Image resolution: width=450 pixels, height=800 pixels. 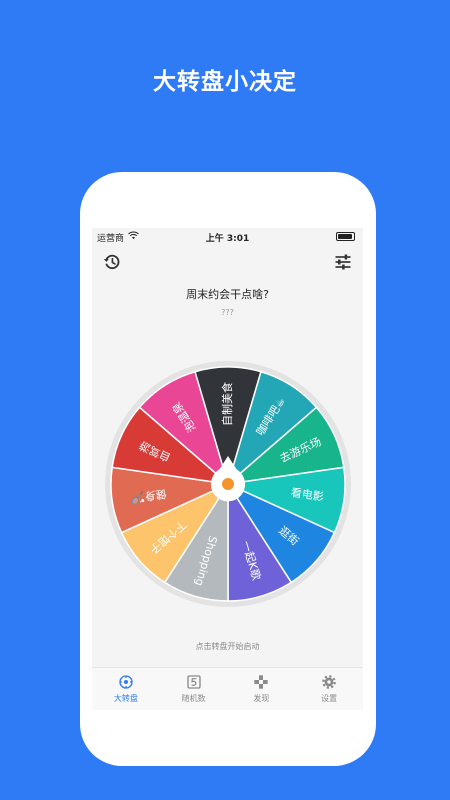 What do you see at coordinates (126, 682) in the screenshot?
I see `wheel-icon` at bounding box center [126, 682].